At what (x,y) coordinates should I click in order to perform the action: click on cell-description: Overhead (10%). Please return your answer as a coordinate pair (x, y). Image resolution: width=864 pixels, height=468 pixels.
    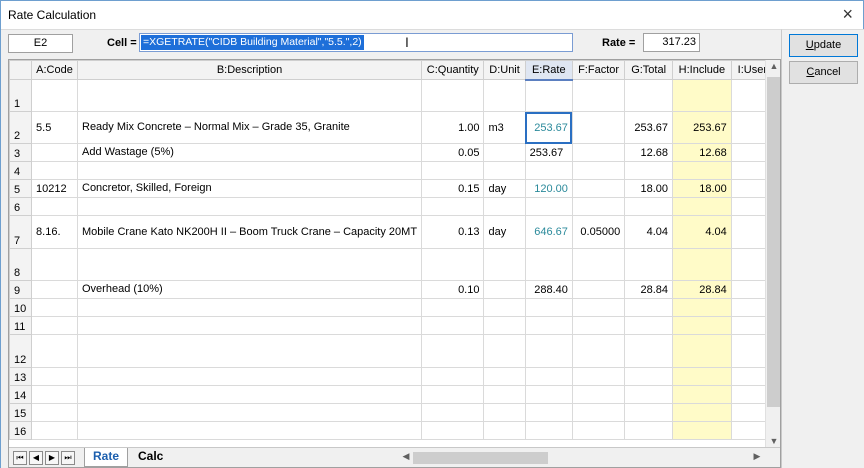
    Looking at the image, I should click on (249, 289).